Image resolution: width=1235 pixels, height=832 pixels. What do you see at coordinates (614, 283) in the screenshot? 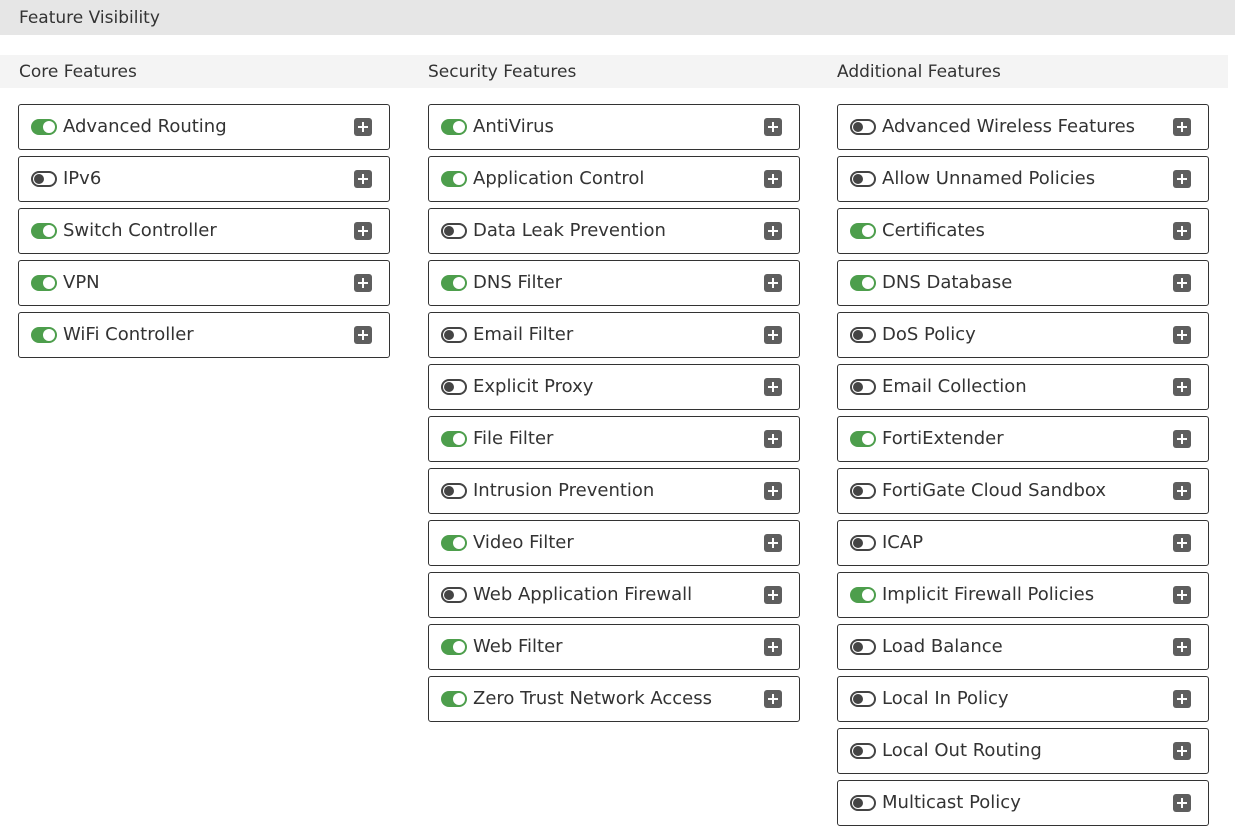
I see `feature-item-dns-filter: DNS Filter` at bounding box center [614, 283].